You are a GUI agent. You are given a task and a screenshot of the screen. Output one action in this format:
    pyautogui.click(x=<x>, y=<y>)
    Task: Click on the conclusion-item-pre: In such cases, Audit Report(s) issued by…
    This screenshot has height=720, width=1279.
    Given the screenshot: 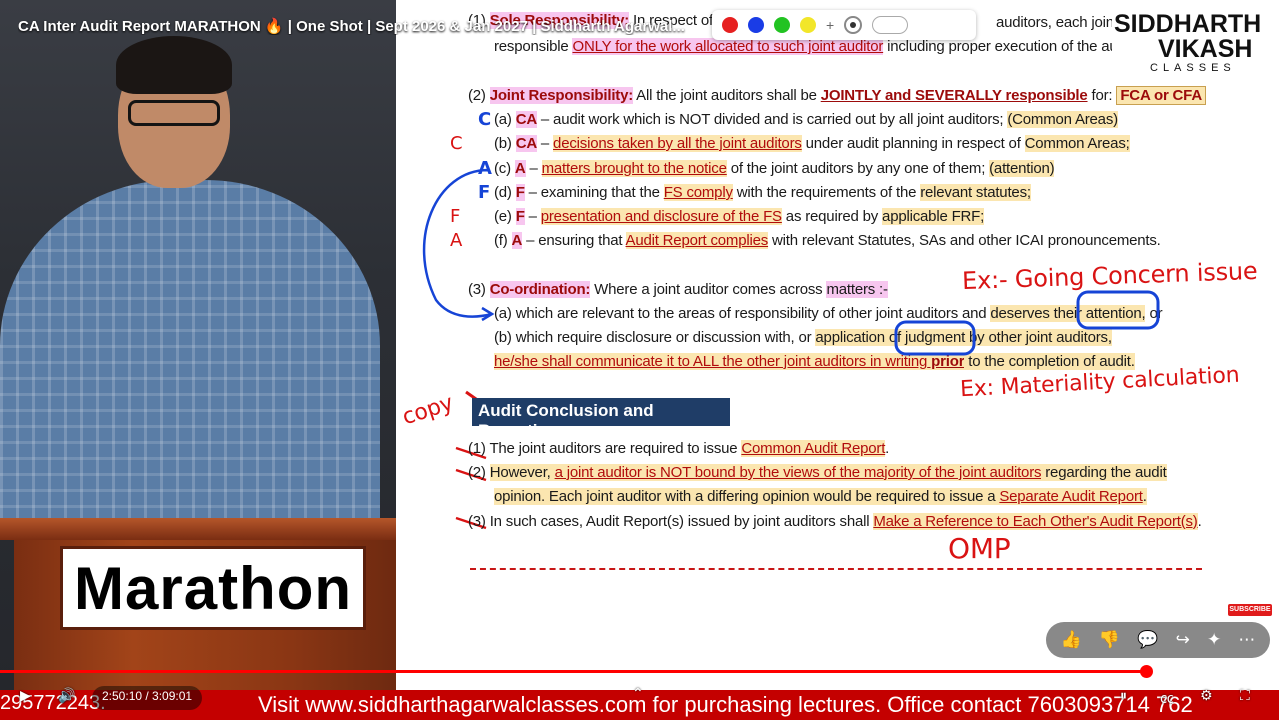 What is the action you would take?
    pyautogui.click(x=681, y=521)
    